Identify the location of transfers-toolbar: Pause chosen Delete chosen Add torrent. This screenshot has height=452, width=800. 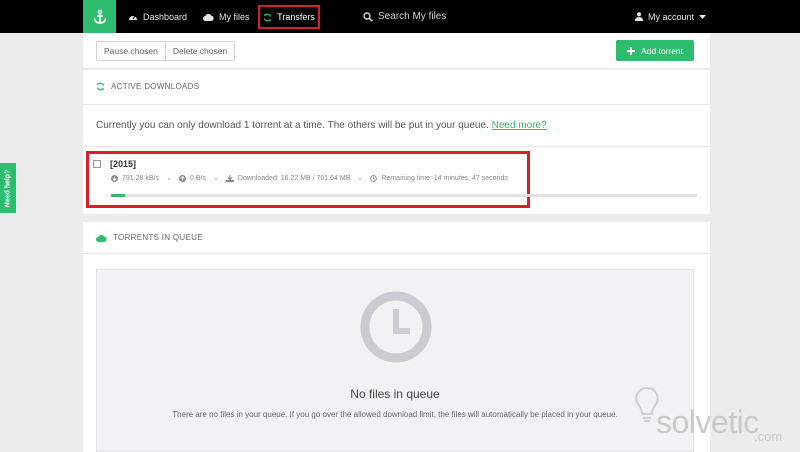
(396, 51).